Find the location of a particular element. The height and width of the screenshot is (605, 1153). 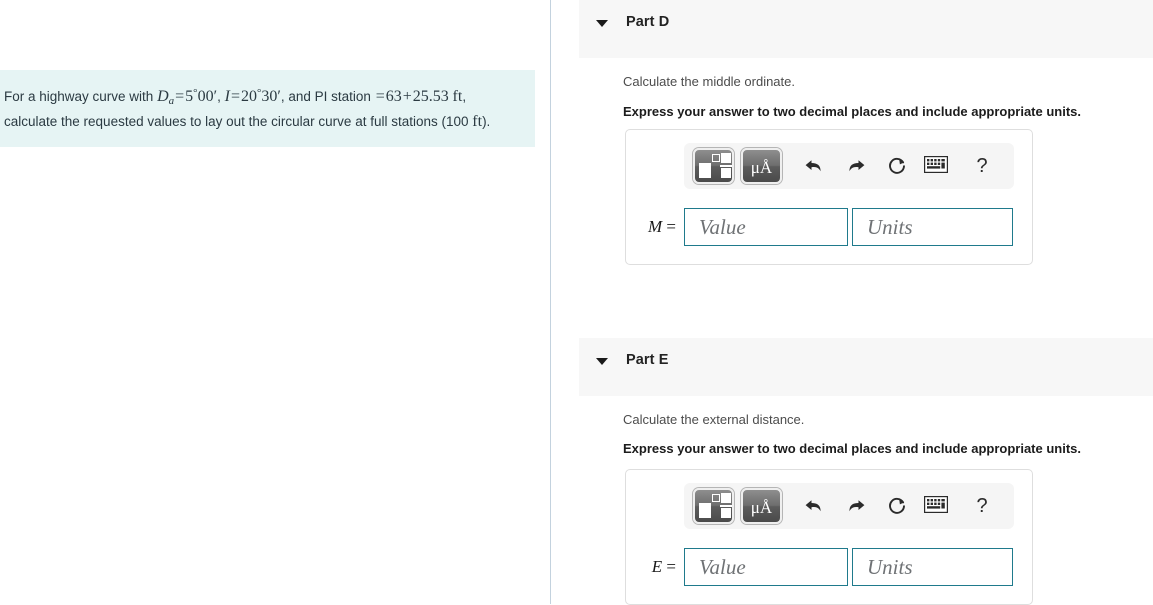

problem-intro-text: For a highway curve with is located at coordinates (79, 96).